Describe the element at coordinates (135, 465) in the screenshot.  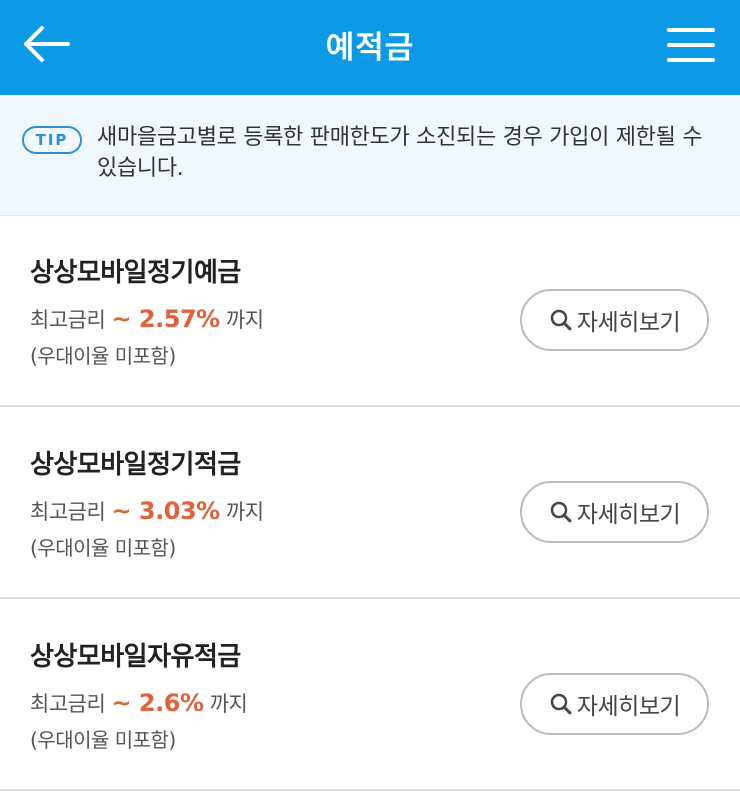
I see `product-name: 상상모바일정기적금` at that location.